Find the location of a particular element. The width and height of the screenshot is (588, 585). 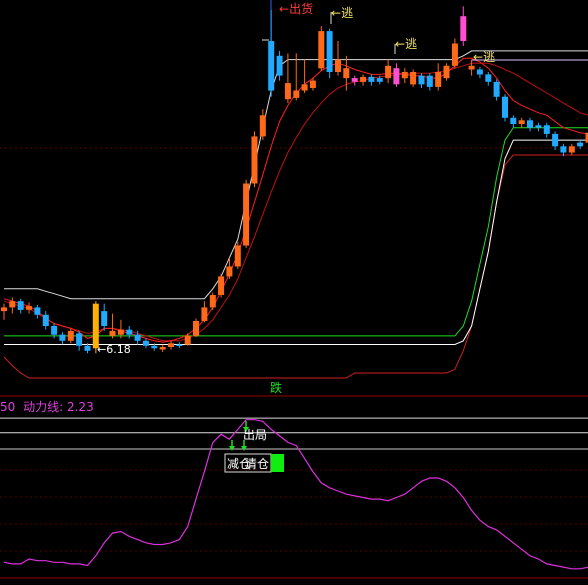

escape-label-1: ←逃 is located at coordinates (342, 13).